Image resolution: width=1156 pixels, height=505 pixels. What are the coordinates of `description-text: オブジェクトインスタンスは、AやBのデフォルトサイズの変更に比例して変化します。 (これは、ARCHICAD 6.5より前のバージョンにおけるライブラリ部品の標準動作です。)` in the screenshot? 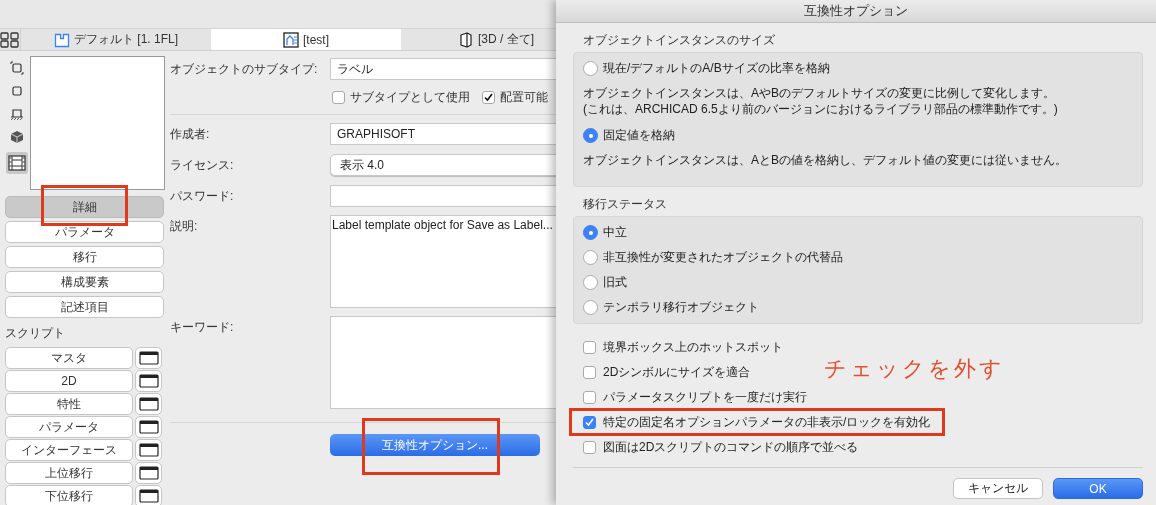 It's located at (821, 101).